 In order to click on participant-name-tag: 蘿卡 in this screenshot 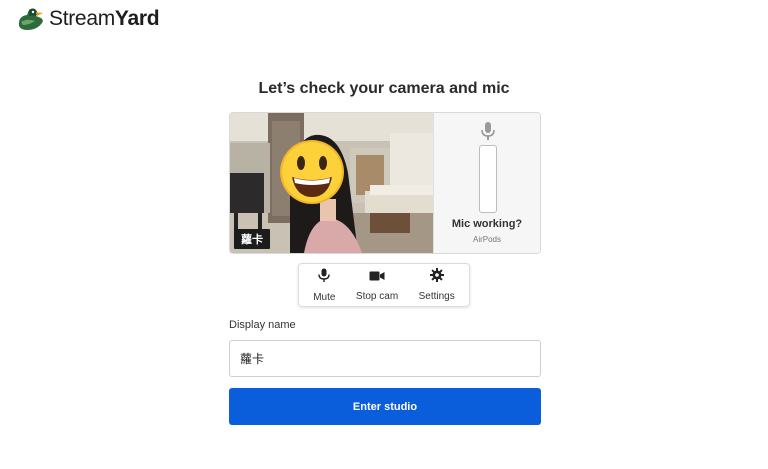, I will do `click(252, 239)`.